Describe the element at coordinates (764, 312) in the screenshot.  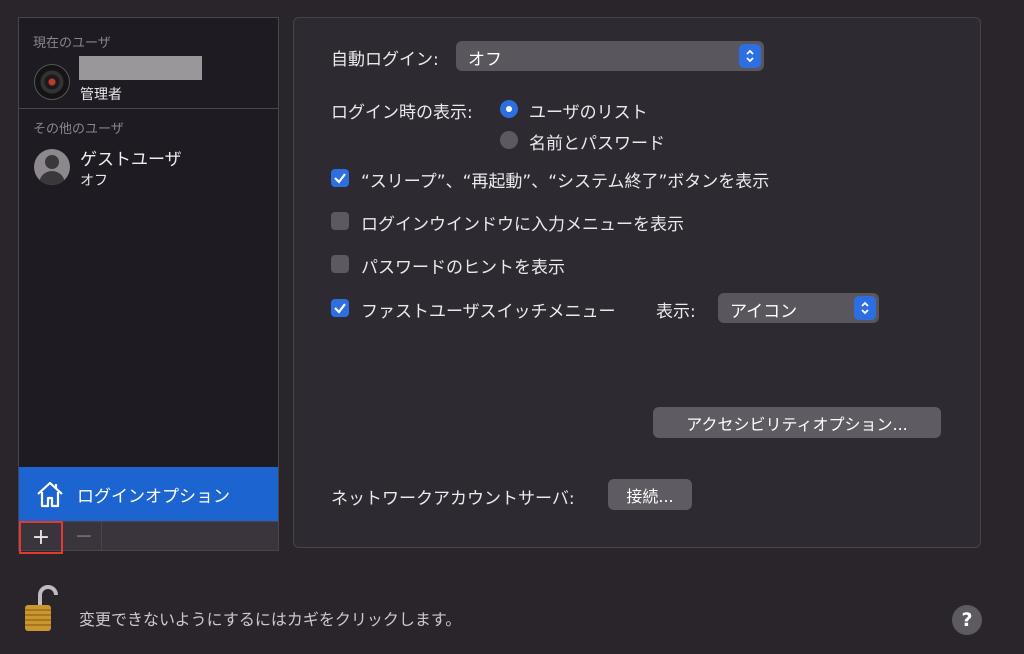
I see `fast-switch-display-value: アイコン` at that location.